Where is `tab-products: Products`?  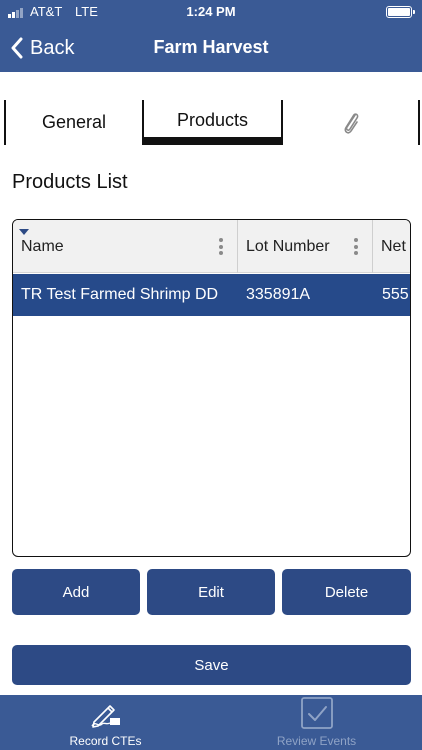 tab-products: Products is located at coordinates (212, 122).